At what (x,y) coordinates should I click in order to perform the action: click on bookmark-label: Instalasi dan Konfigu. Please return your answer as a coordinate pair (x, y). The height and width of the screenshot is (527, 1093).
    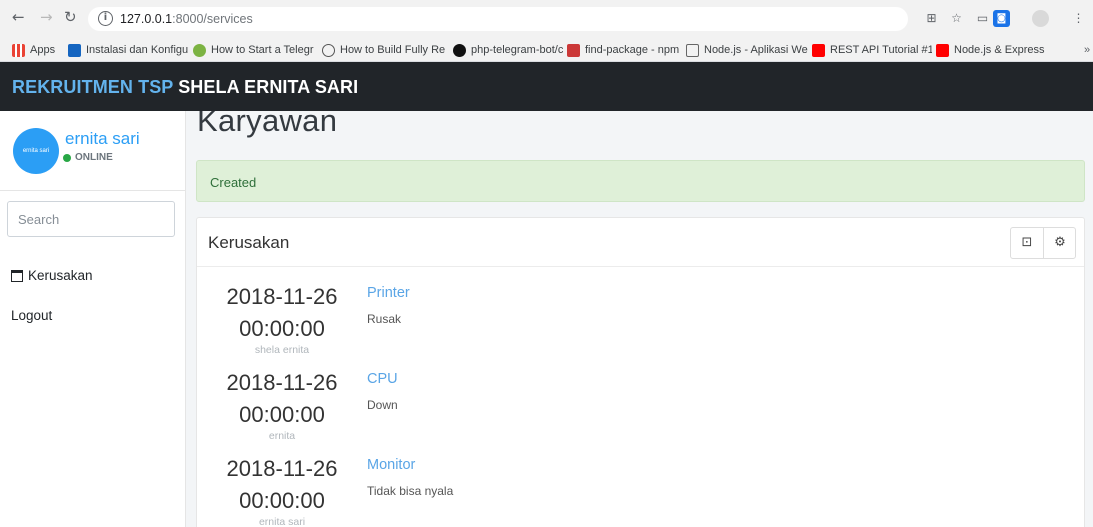
    Looking at the image, I should click on (137, 50).